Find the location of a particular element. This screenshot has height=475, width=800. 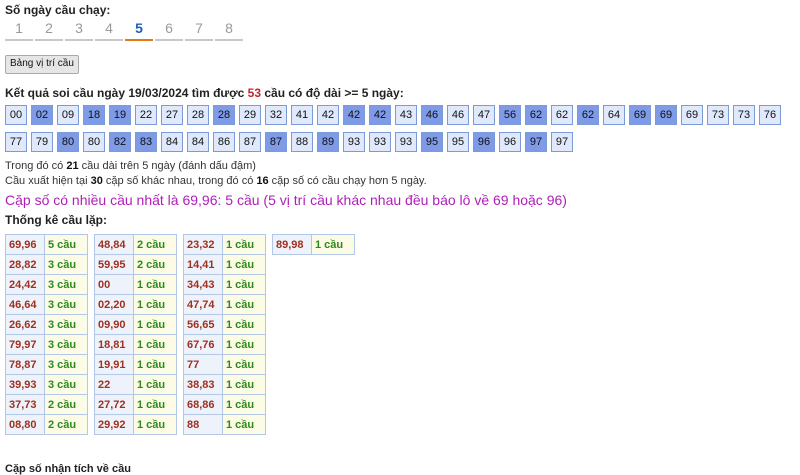

stat-pair: 67,76 is located at coordinates (203, 344).